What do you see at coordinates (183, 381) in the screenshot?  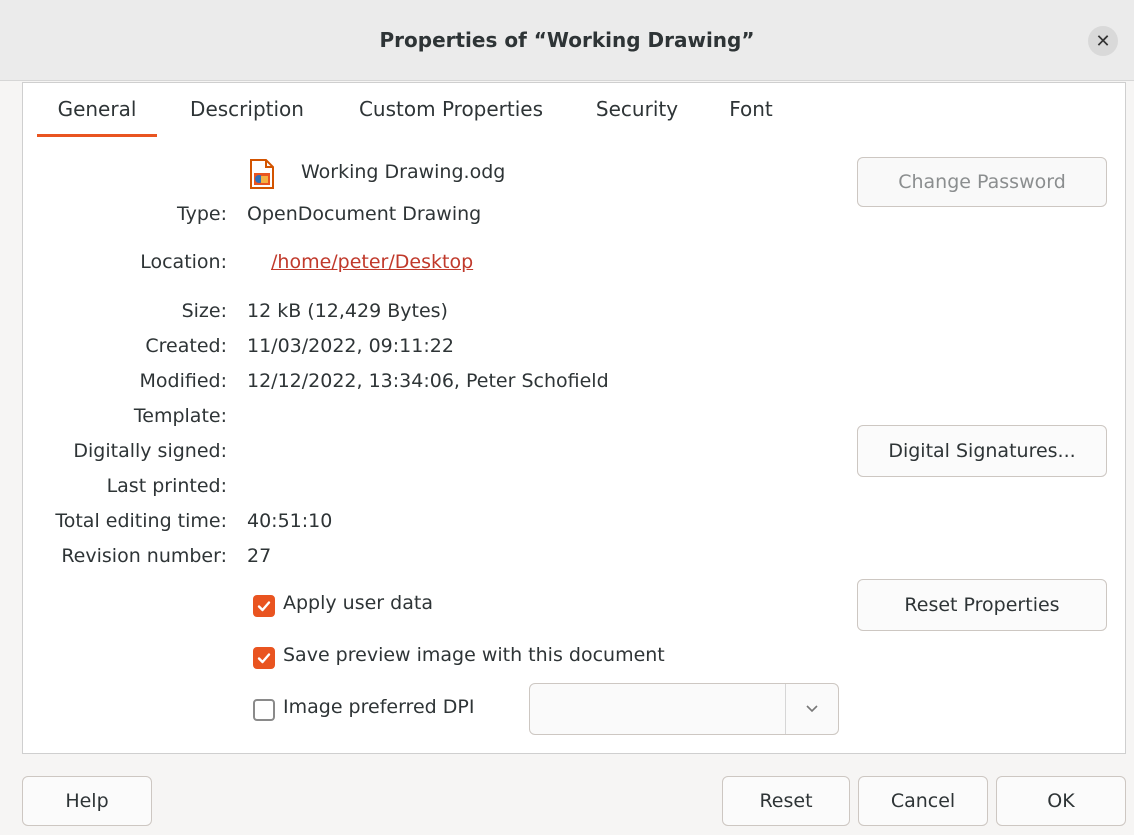 I see `modified-label: Modified:` at bounding box center [183, 381].